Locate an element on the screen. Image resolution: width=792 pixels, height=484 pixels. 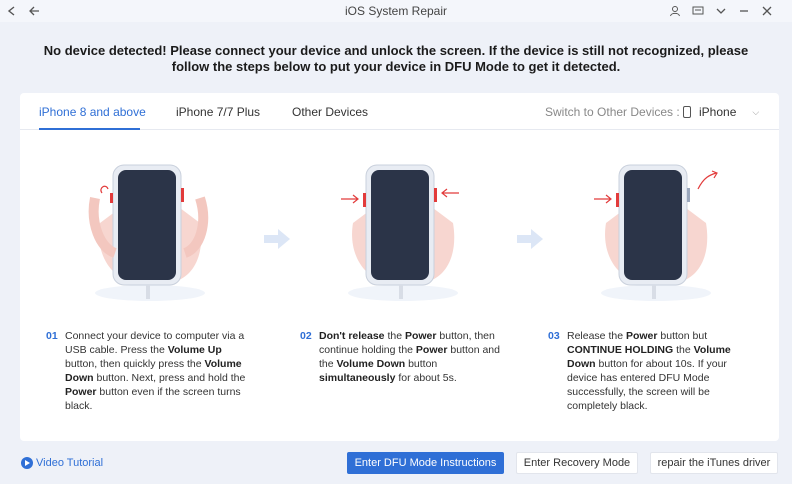
title-bar: iOS System Repair is located at coordinates (396, 11).